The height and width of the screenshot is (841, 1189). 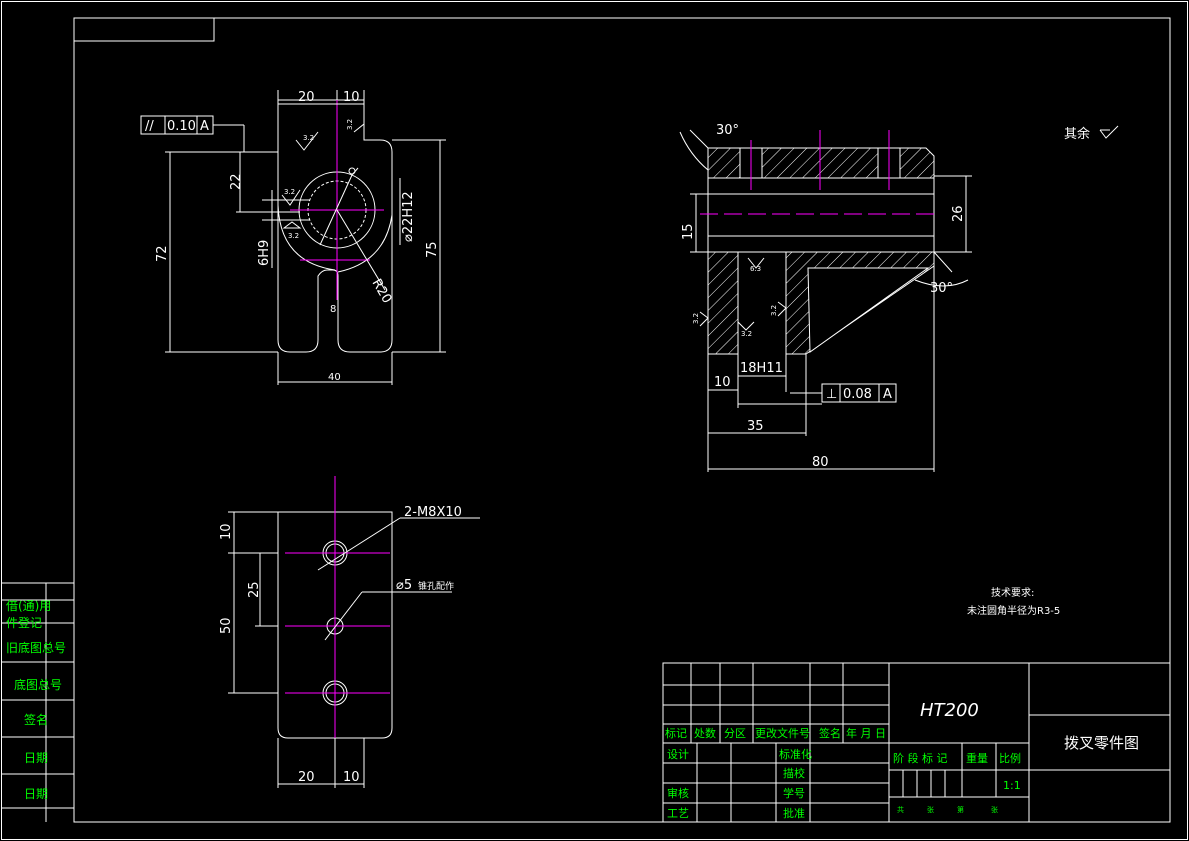 What do you see at coordinates (293, 236) in the screenshot?
I see `rough-front-4: 3.2` at bounding box center [293, 236].